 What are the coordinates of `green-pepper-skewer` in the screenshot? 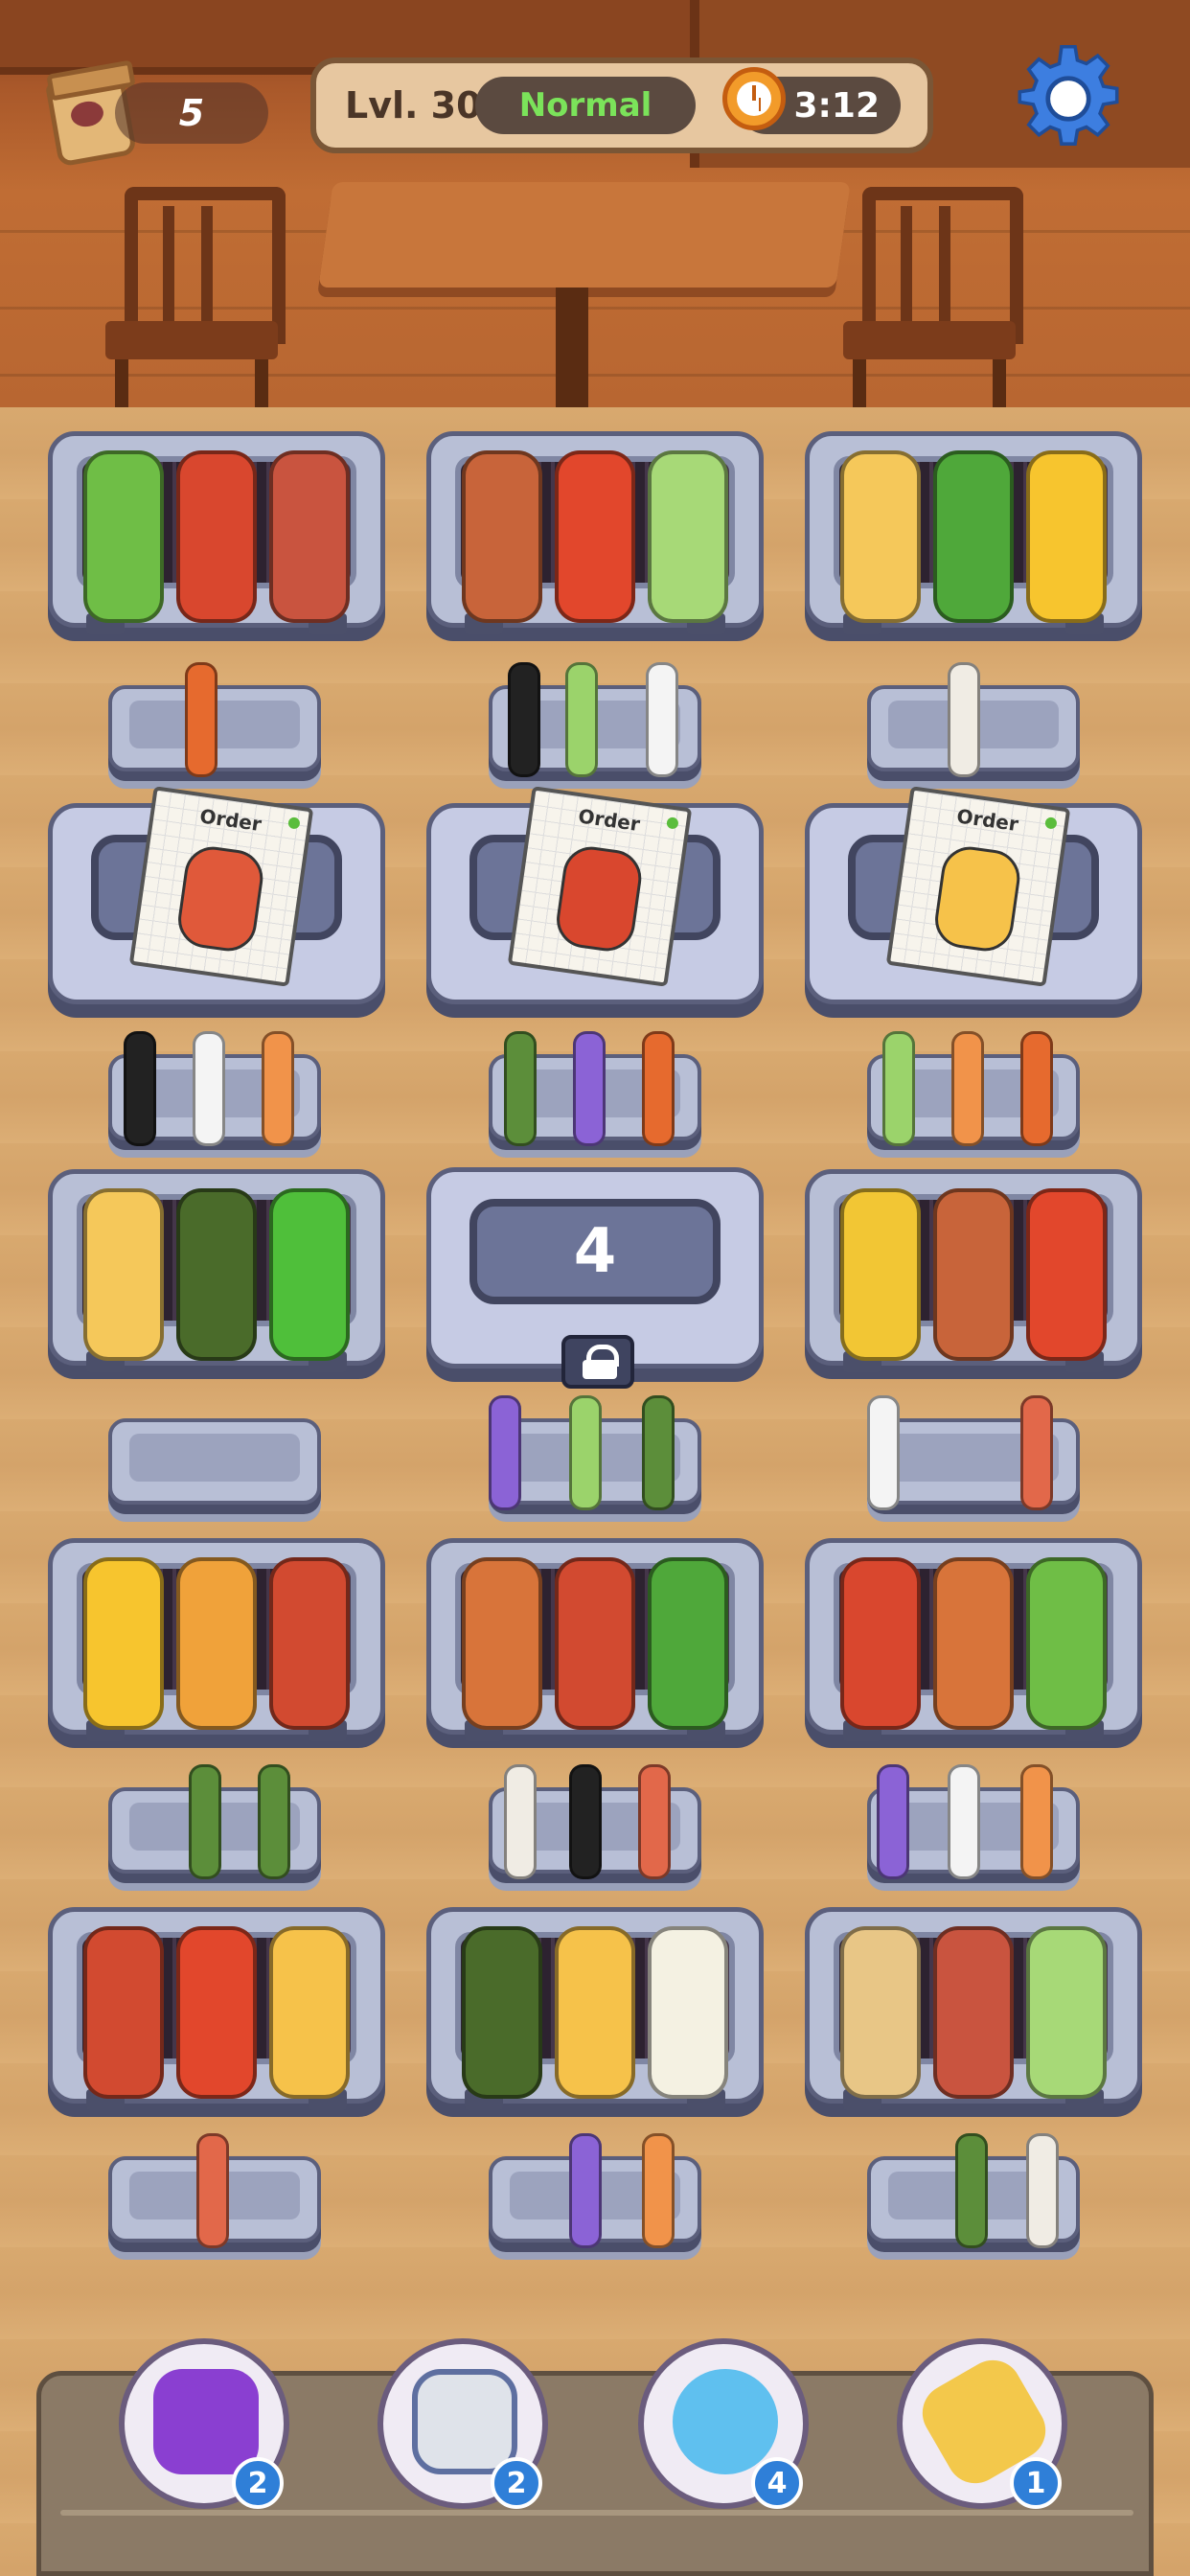 It's located at (310, 1274).